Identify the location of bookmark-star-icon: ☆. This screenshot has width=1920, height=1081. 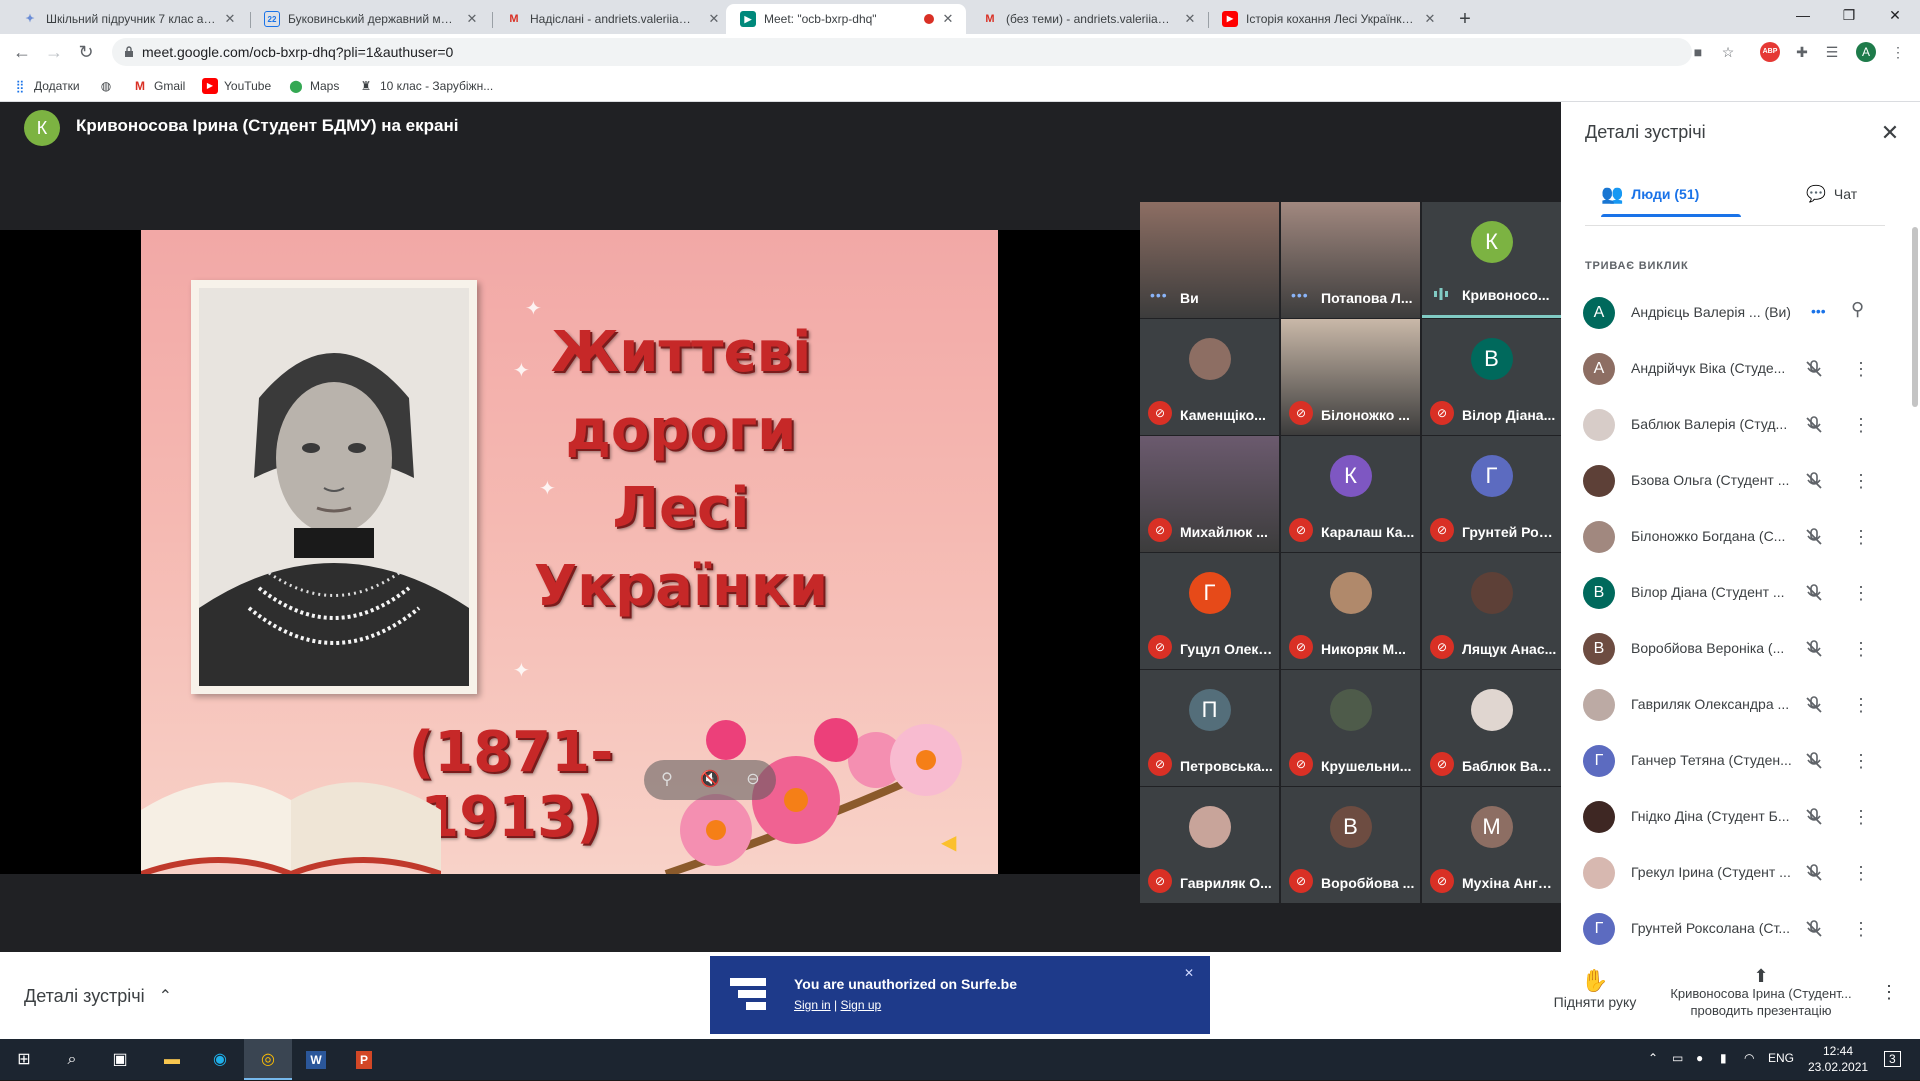
(1728, 52).